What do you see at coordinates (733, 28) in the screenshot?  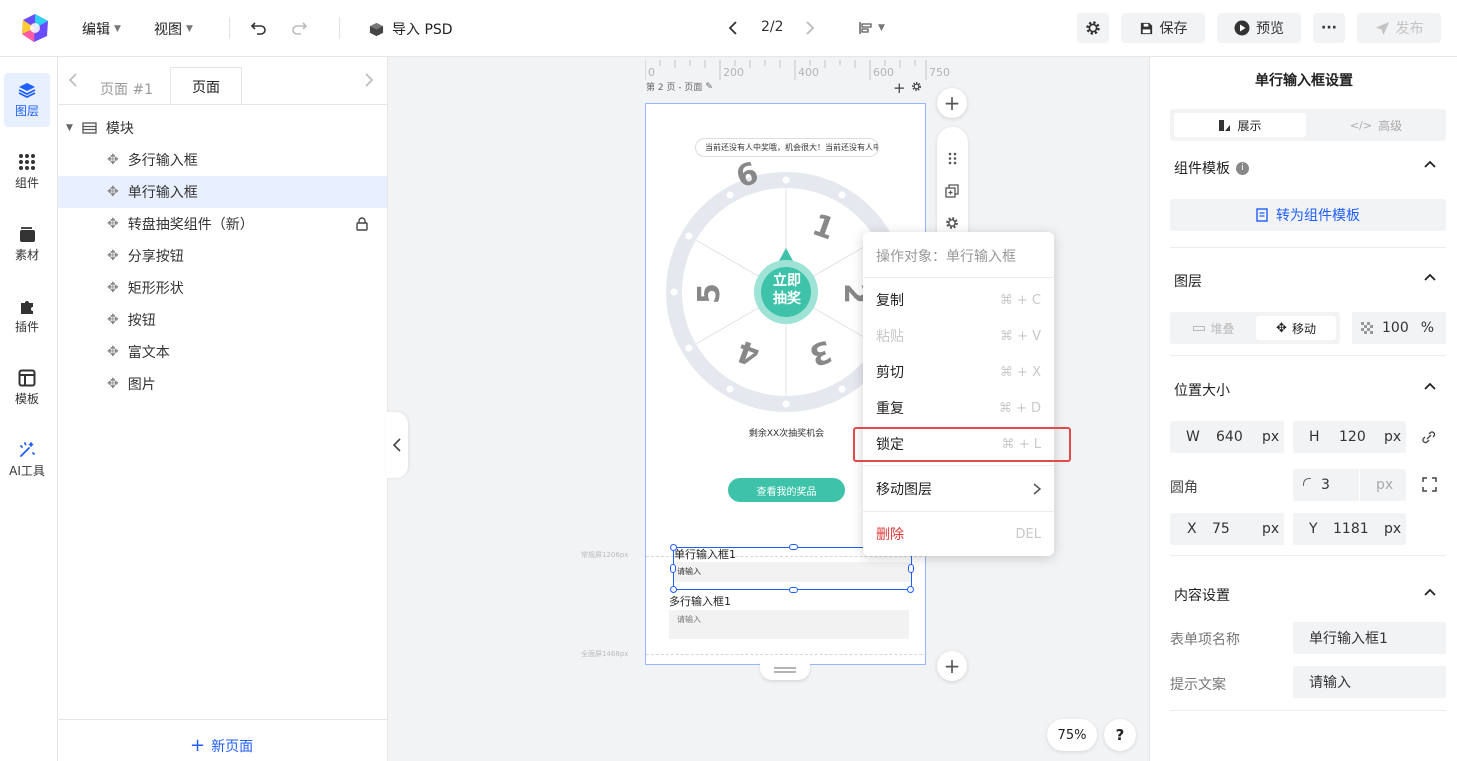 I see `prev-page-icon` at bounding box center [733, 28].